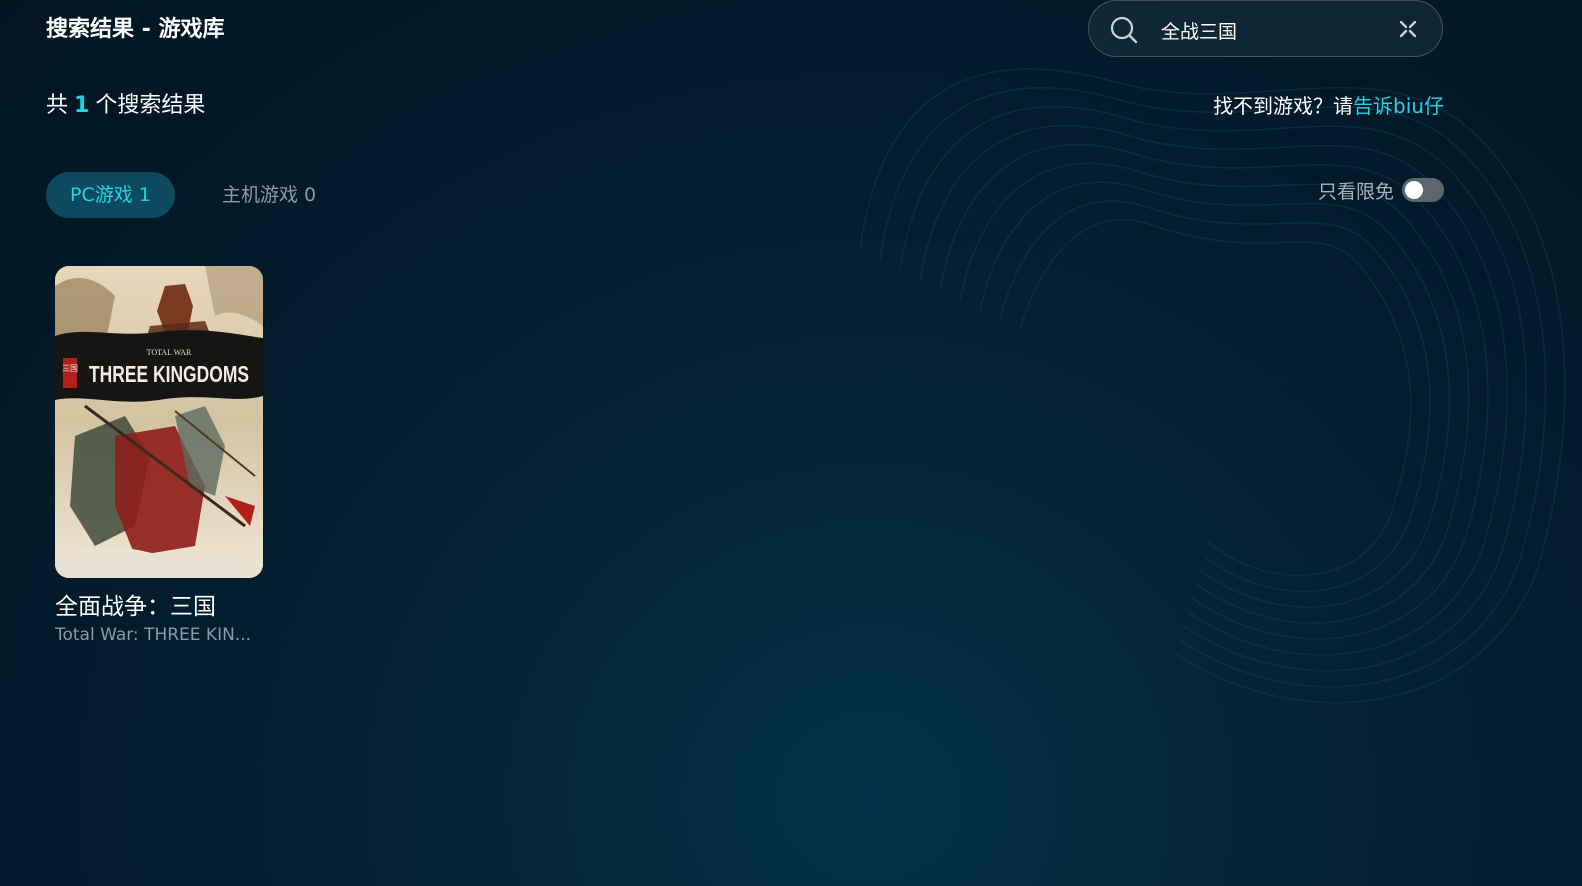 This screenshot has height=886, width=1582. I want to click on free-only-label: 只看限免, so click(1355, 191).